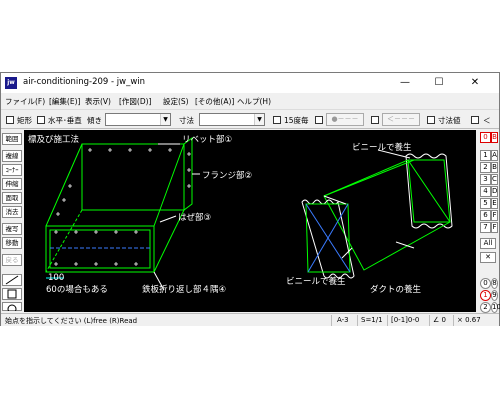 The image size is (500, 400). I want to click on tool-chamfer: 面取, so click(12, 198).